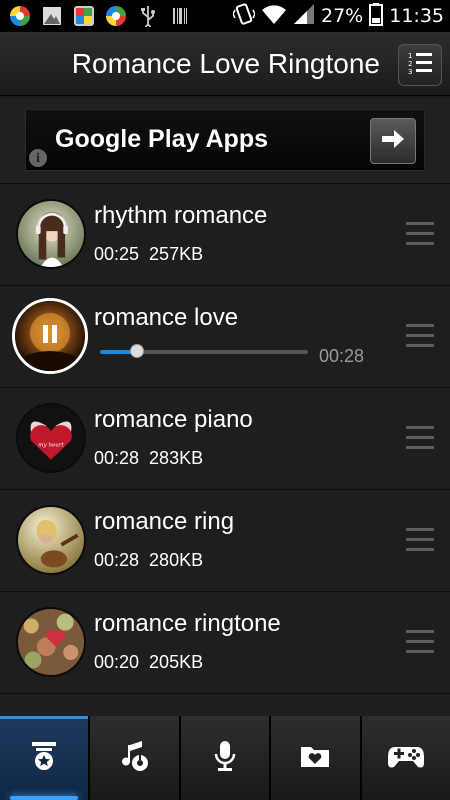 The height and width of the screenshot is (800, 450). I want to click on ringtone-meta: 00:20 205KB, so click(148, 662).